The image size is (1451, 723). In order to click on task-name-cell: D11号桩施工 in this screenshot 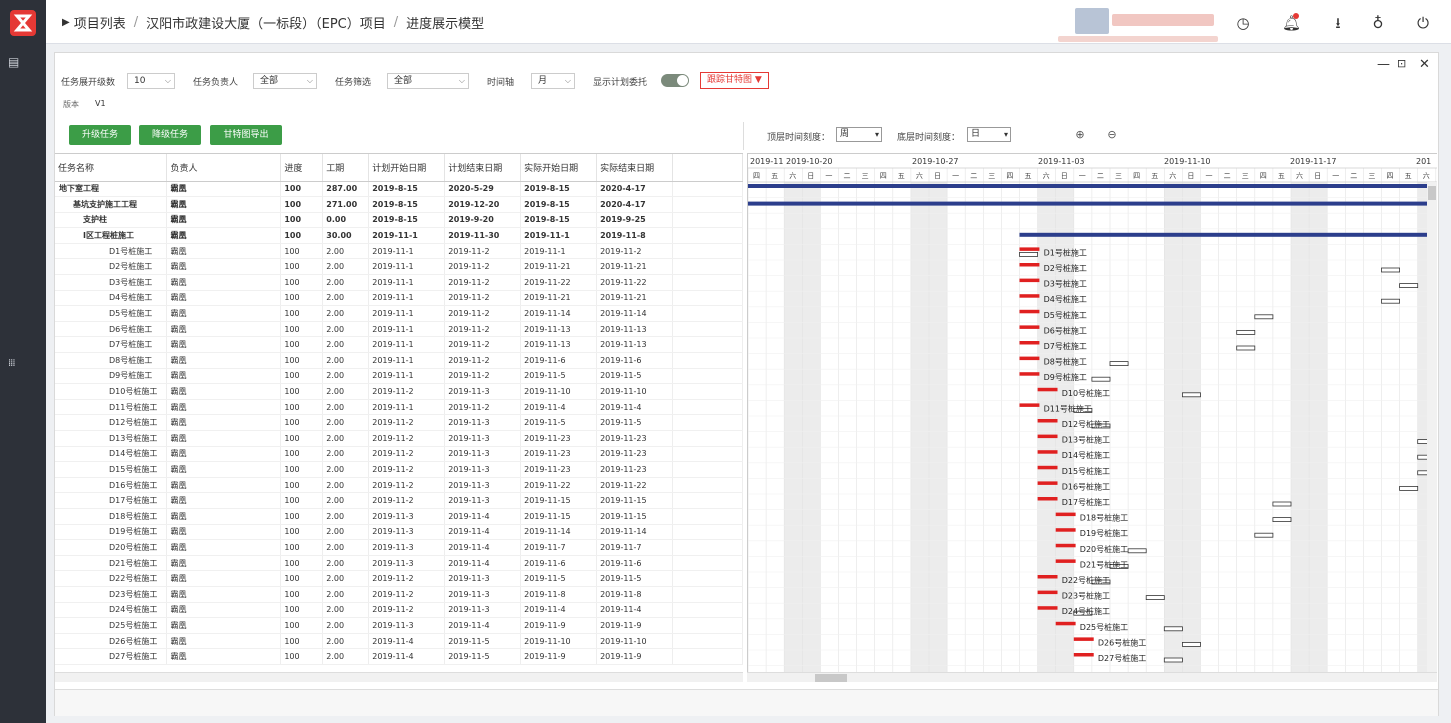, I will do `click(111, 407)`.